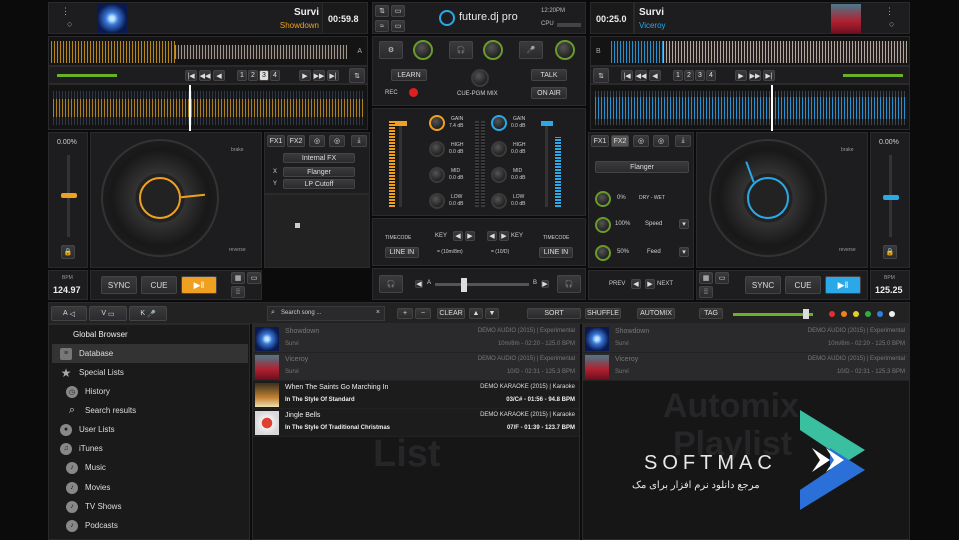 The image size is (959, 540). What do you see at coordinates (382, 11) in the screenshot?
I see `tool-icon-1: ⇅` at bounding box center [382, 11].